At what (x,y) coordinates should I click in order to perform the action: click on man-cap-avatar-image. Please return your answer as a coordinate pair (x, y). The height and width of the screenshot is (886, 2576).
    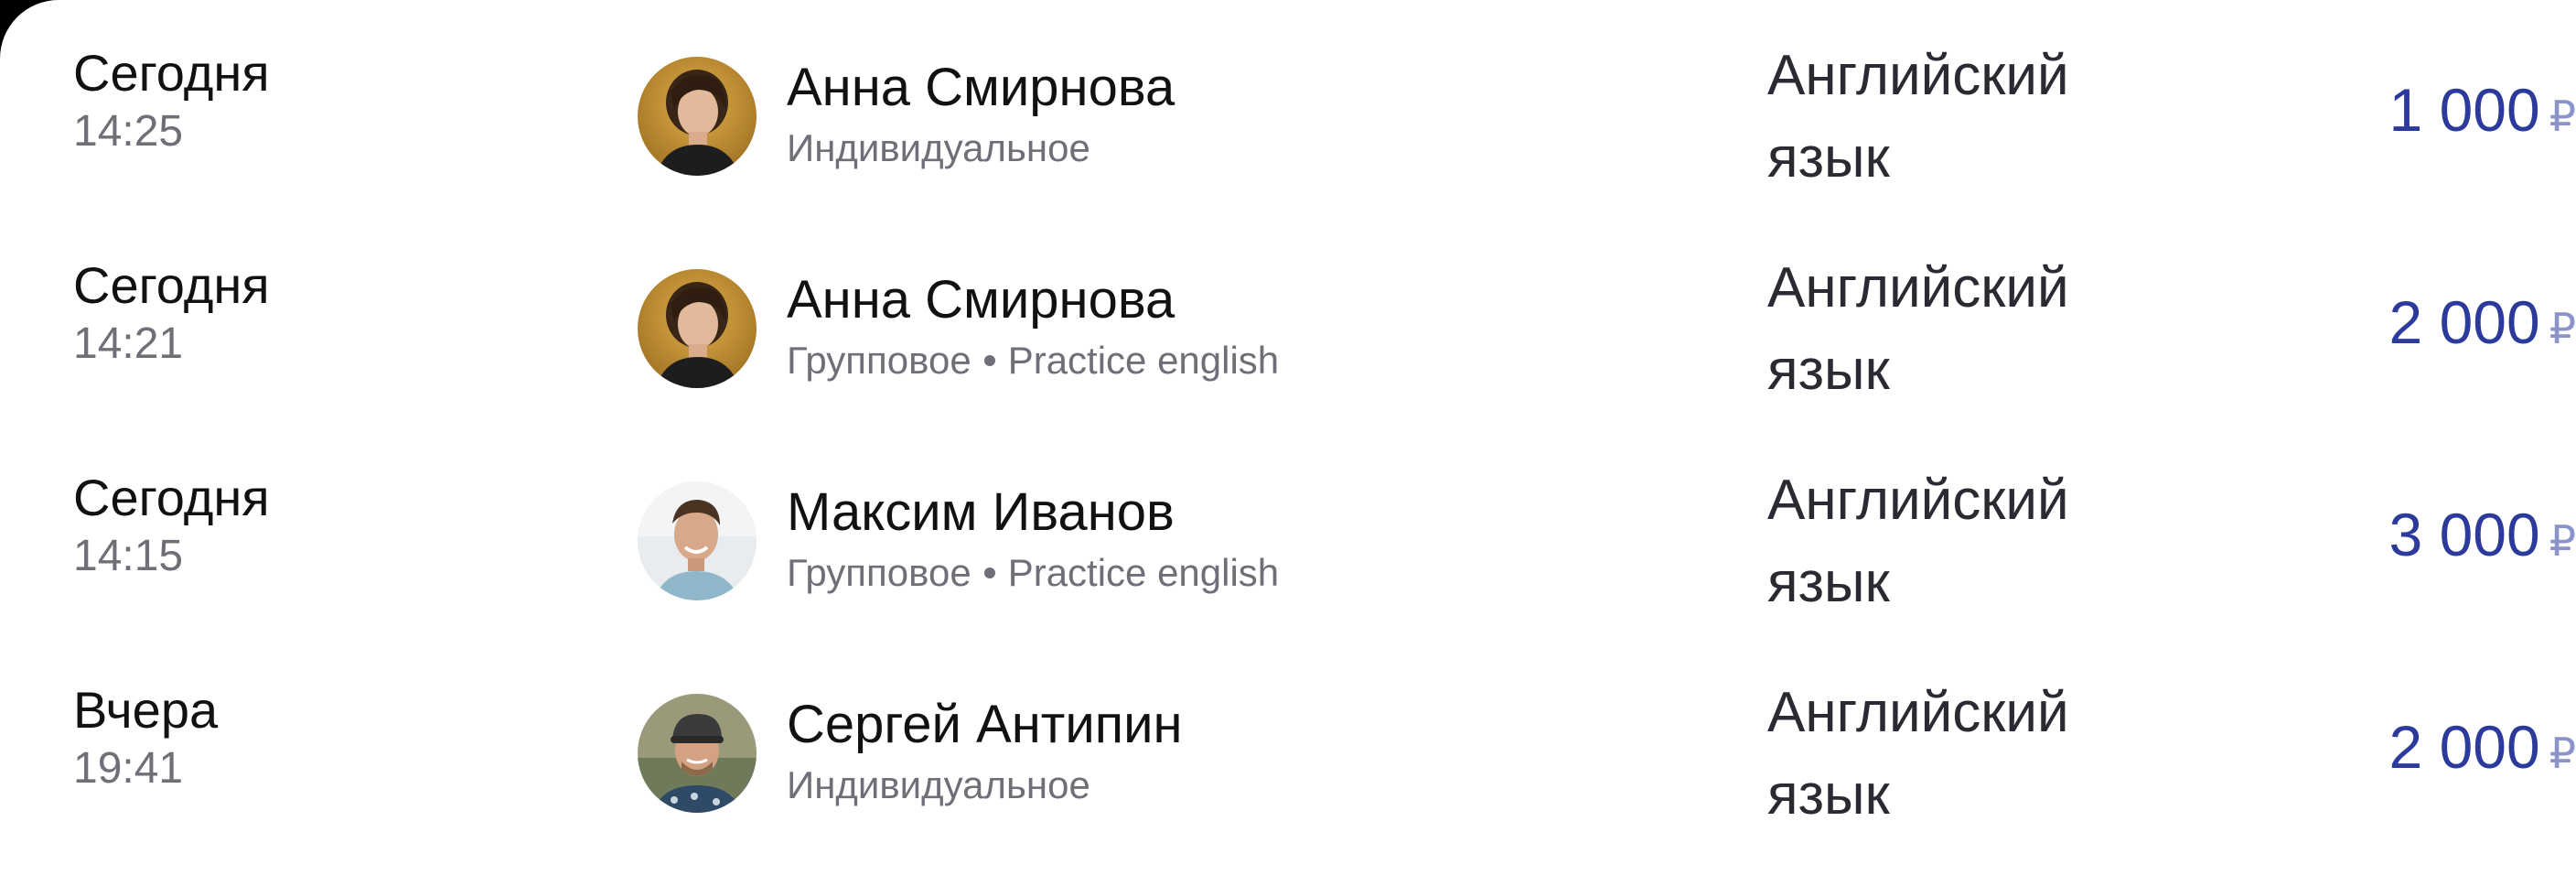
    Looking at the image, I should click on (697, 753).